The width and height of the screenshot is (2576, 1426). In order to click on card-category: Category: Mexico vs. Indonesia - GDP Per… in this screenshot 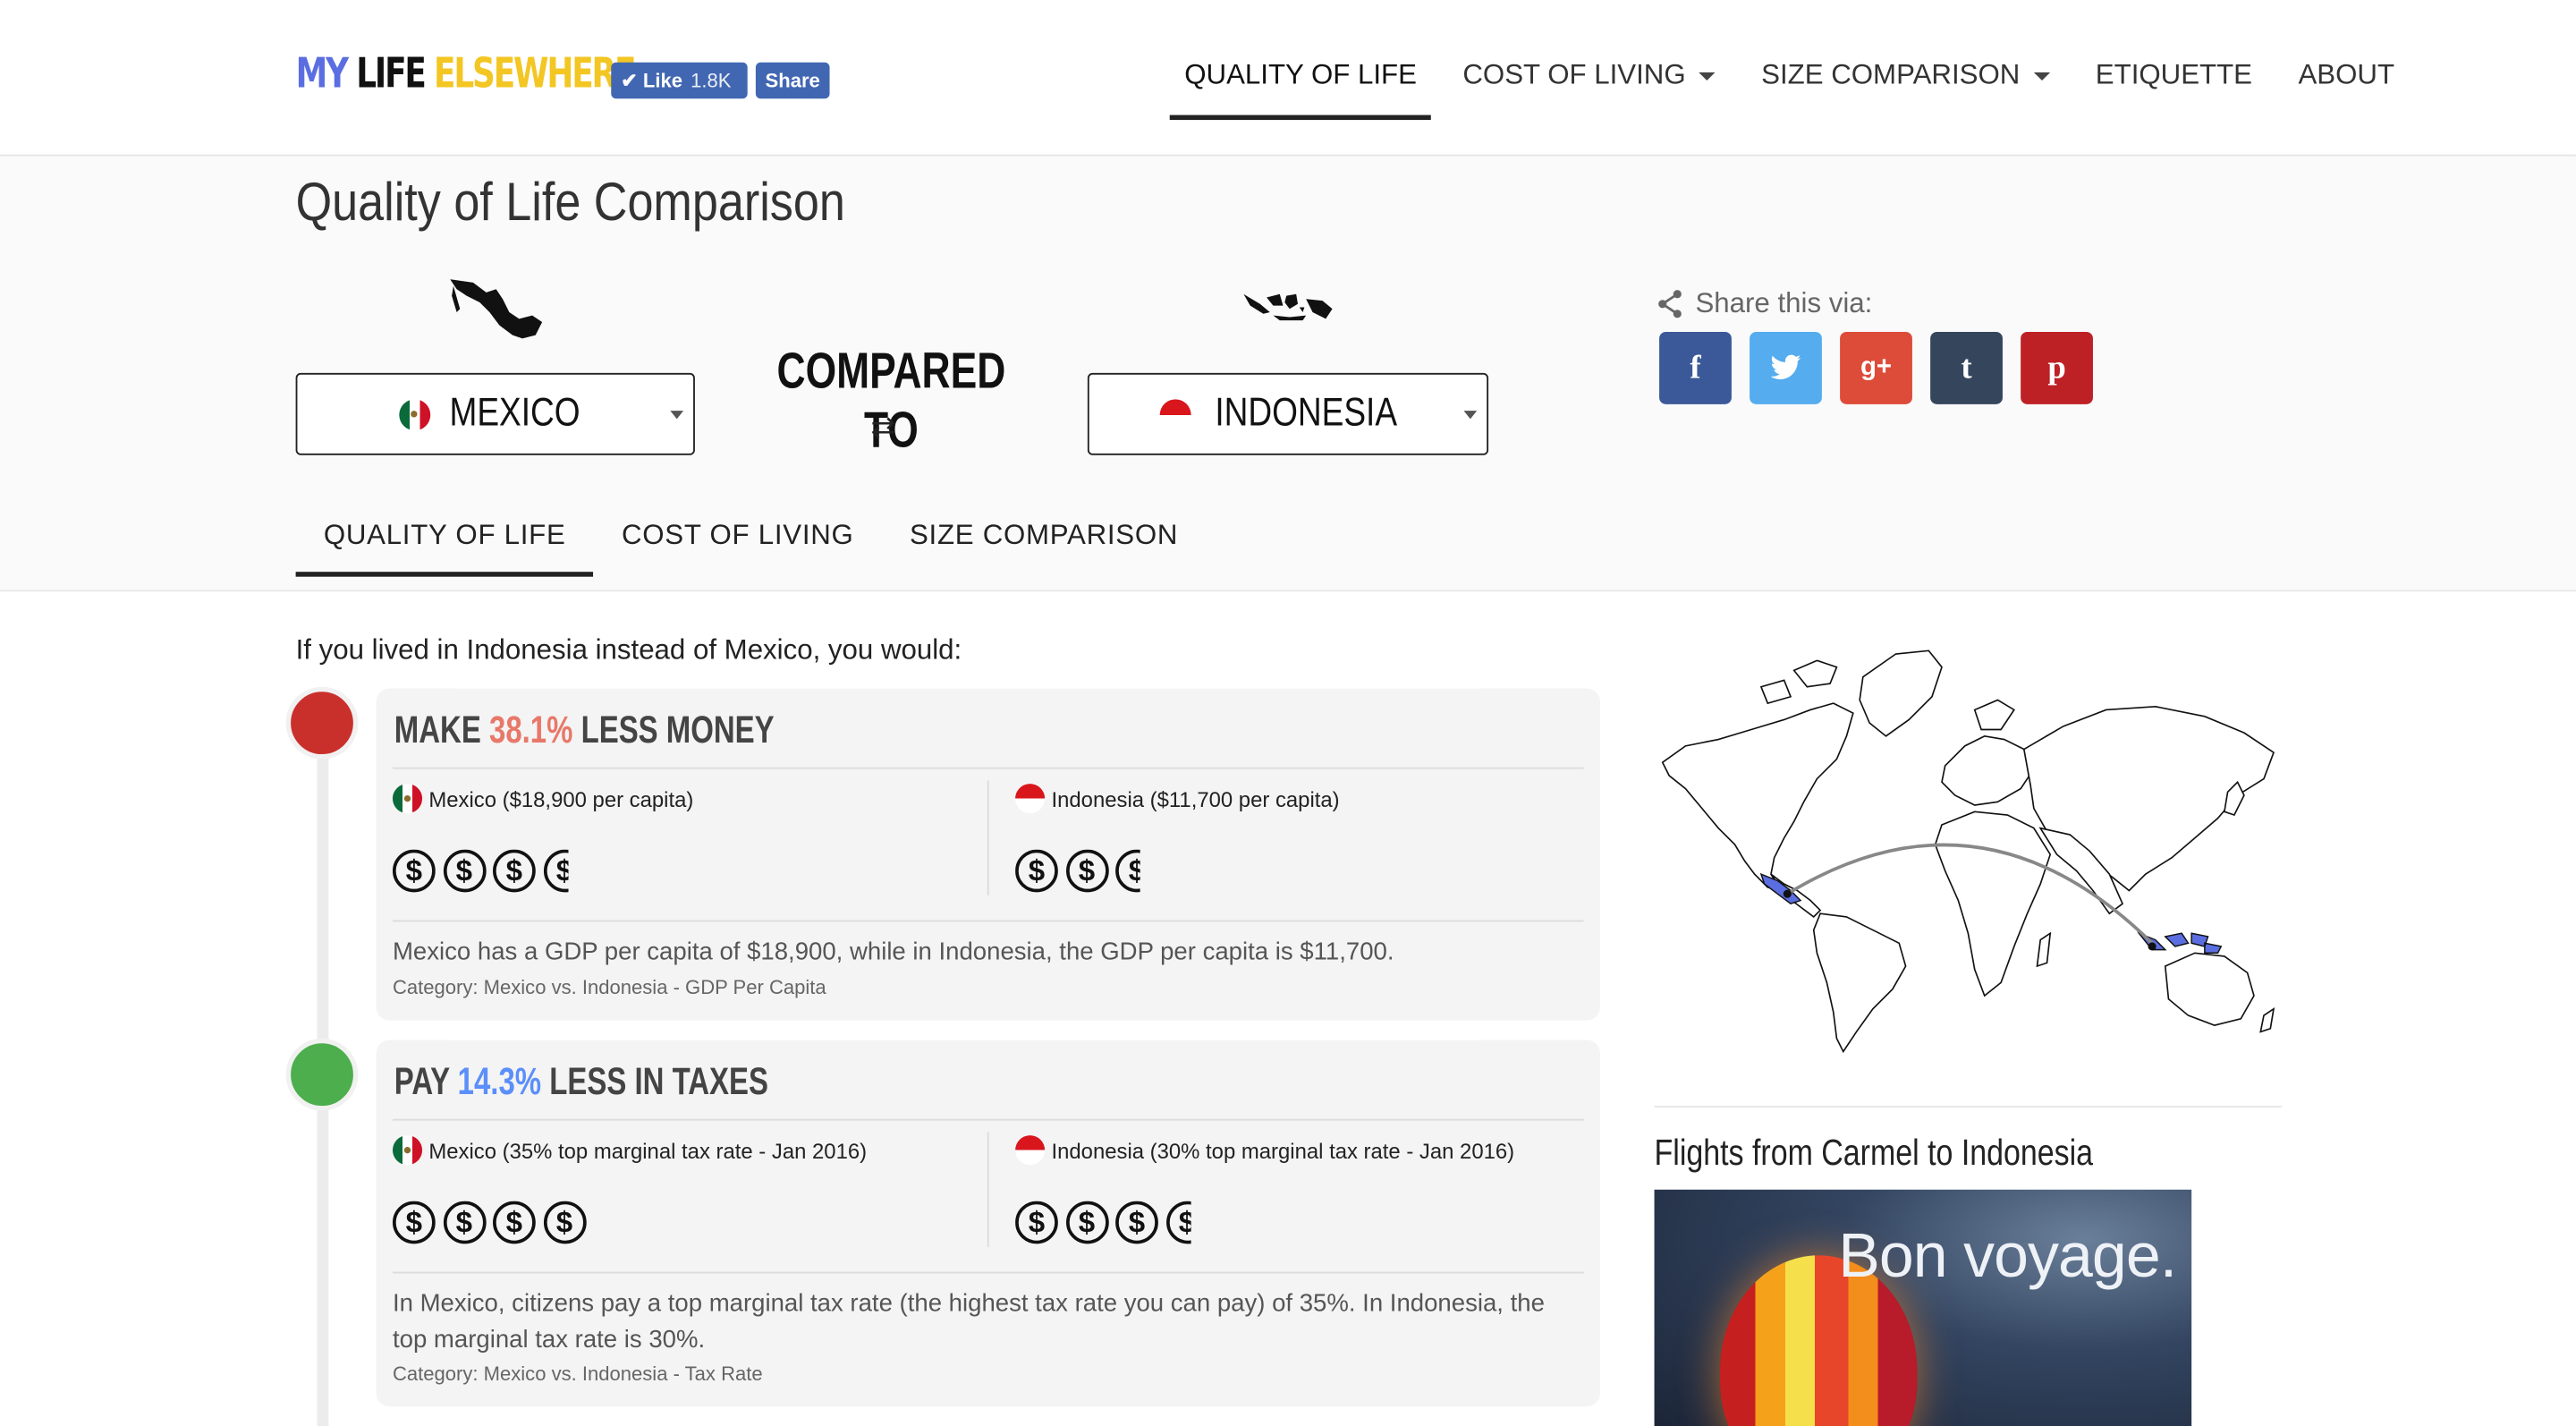, I will do `click(609, 987)`.